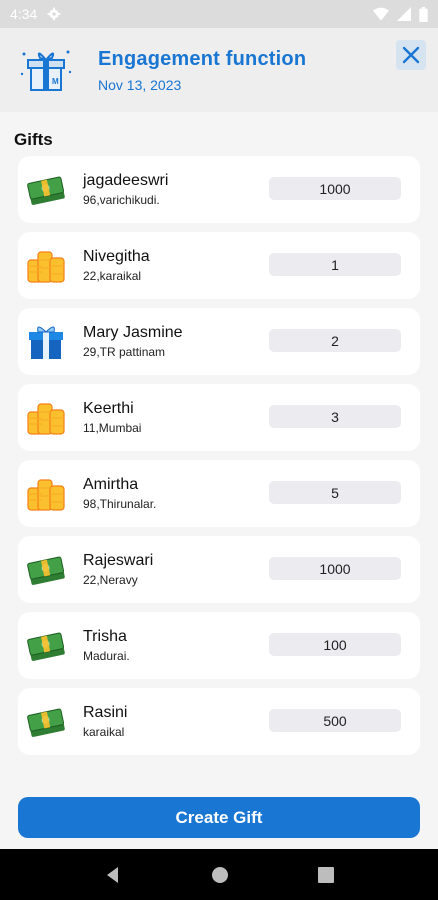 The height and width of the screenshot is (900, 438). I want to click on guest-name: Rajeswari, so click(118, 560).